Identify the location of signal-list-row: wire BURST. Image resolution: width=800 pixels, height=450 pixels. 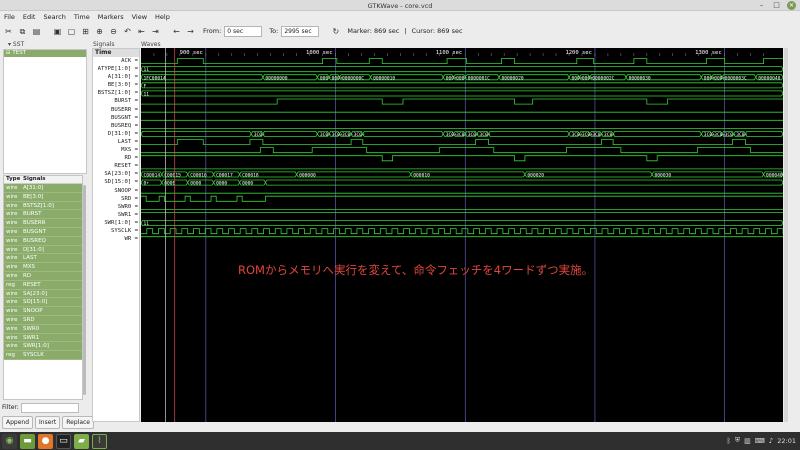
(43, 215).